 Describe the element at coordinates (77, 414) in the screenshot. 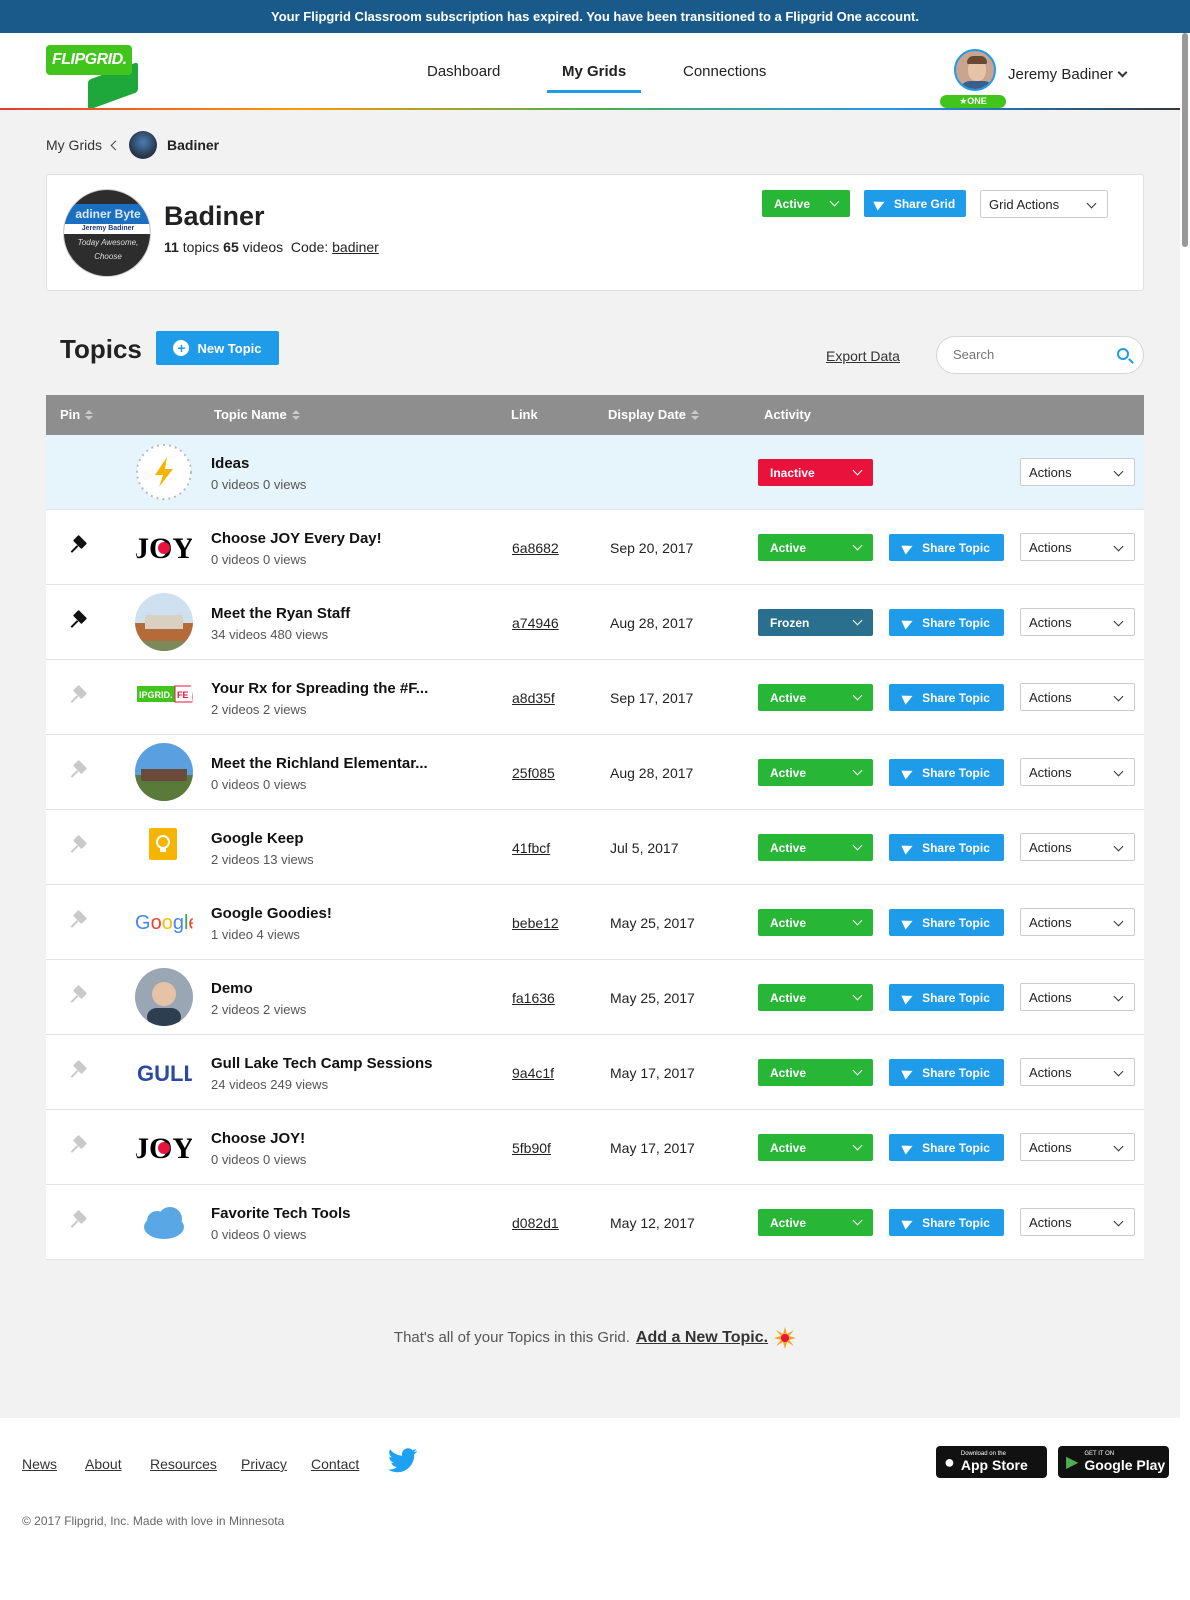

I see `col-pin: Pin` at that location.